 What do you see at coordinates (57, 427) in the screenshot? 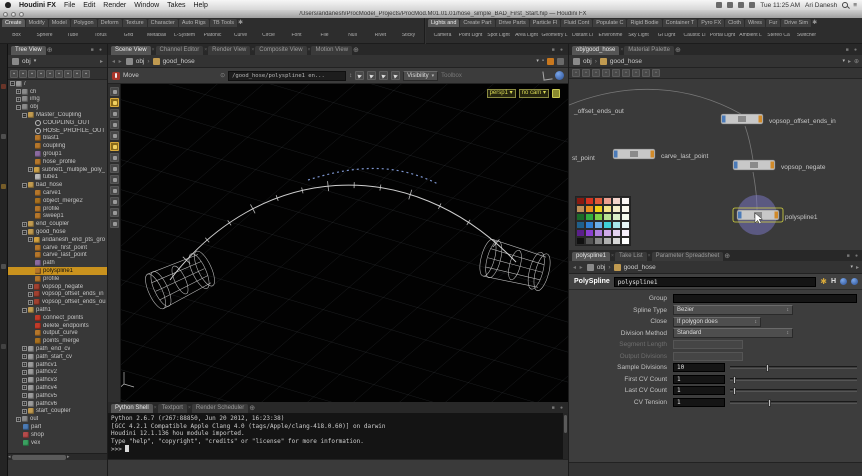
I see `tree-item-part: part` at bounding box center [57, 427].